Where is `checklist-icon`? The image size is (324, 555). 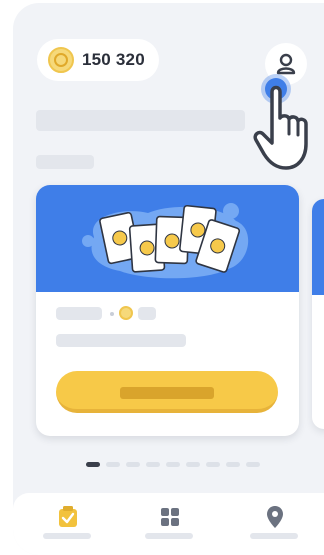 checklist-icon is located at coordinates (68, 516).